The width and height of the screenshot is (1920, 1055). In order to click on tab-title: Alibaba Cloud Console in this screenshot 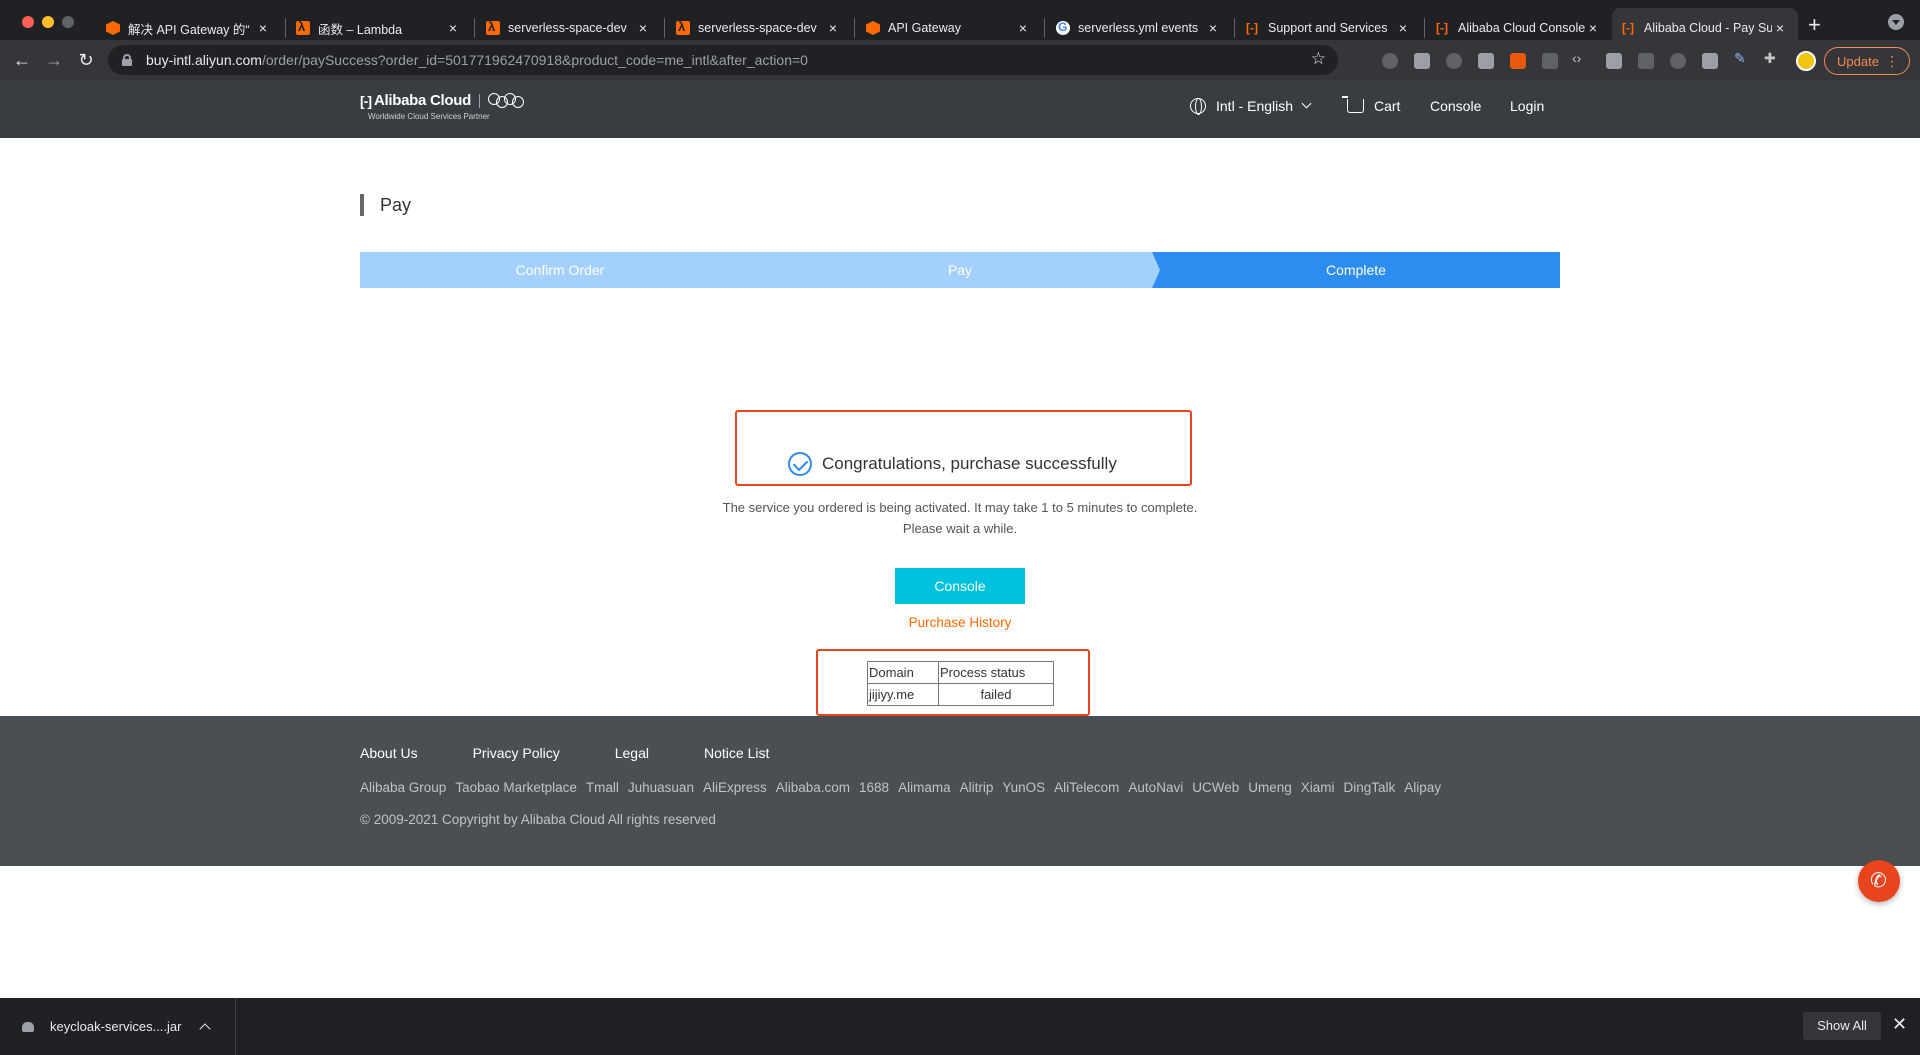, I will do `click(1521, 28)`.